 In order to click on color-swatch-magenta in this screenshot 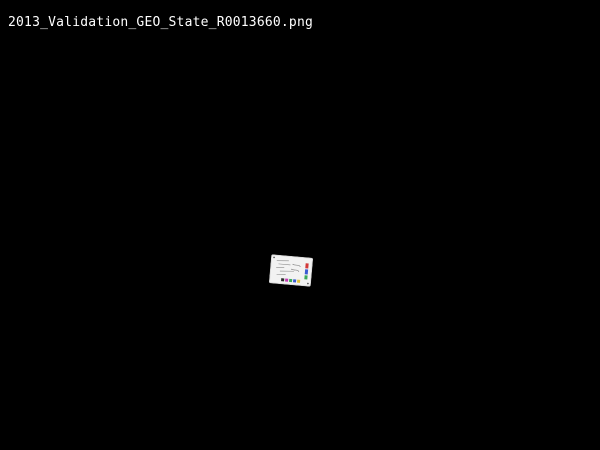, I will do `click(287, 280)`.